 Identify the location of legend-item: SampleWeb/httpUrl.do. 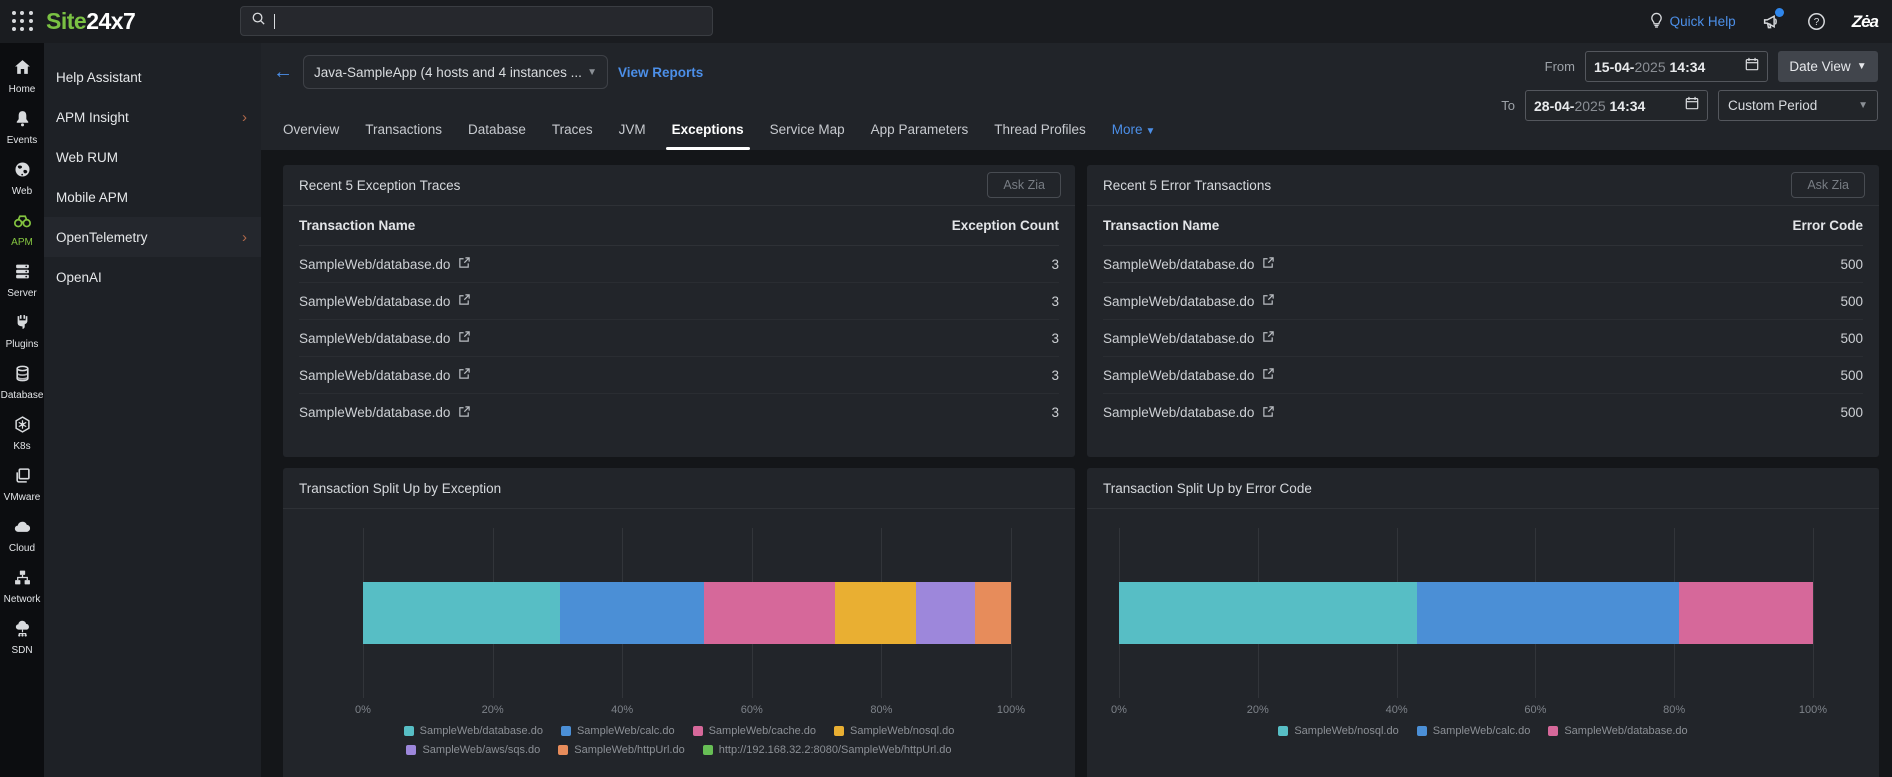
(621, 750).